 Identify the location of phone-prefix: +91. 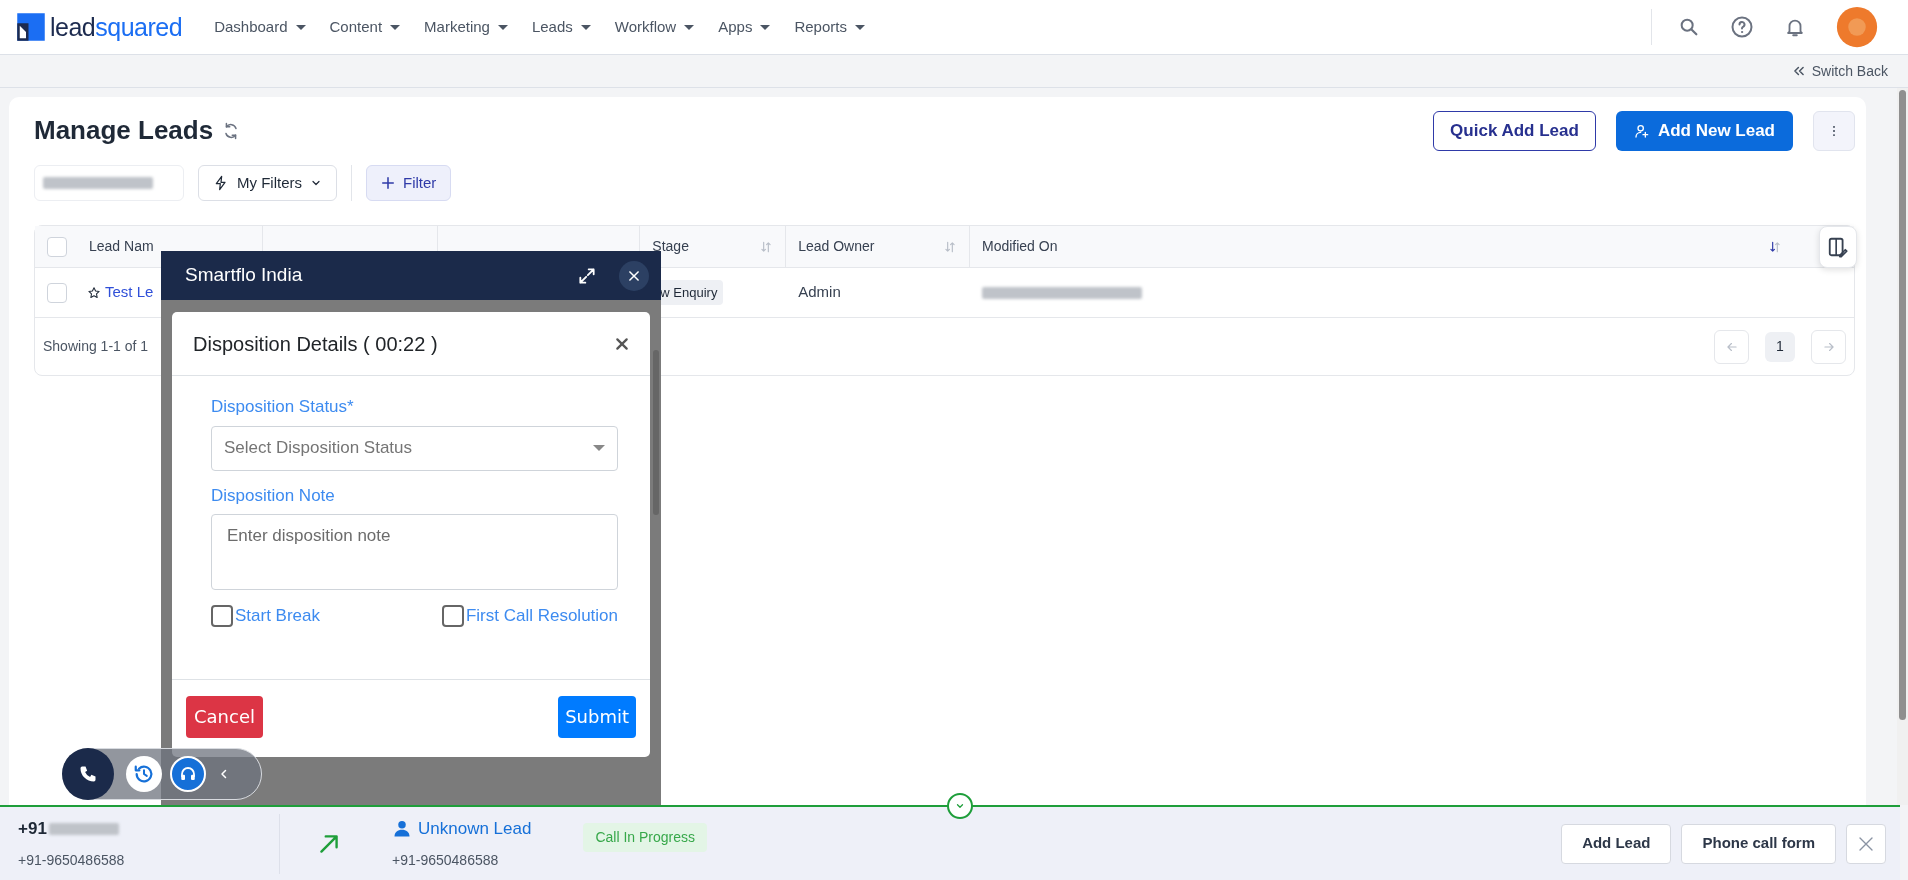
(32, 829).